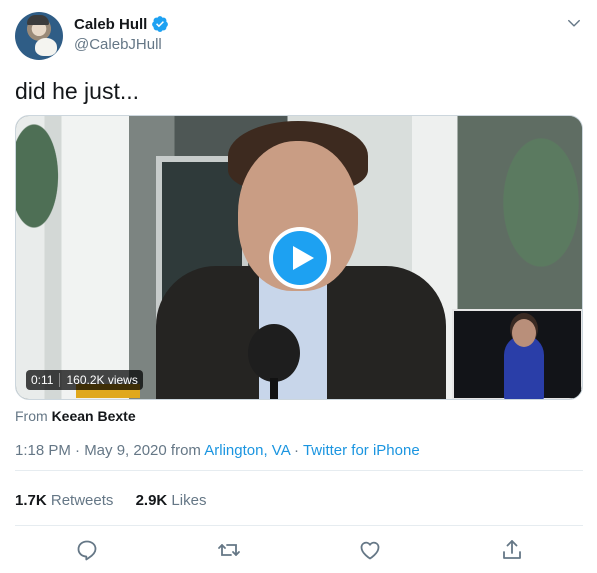 The width and height of the screenshot is (597, 573). Describe the element at coordinates (82, 500) in the screenshot. I see `retweets-label: Retweets` at that location.